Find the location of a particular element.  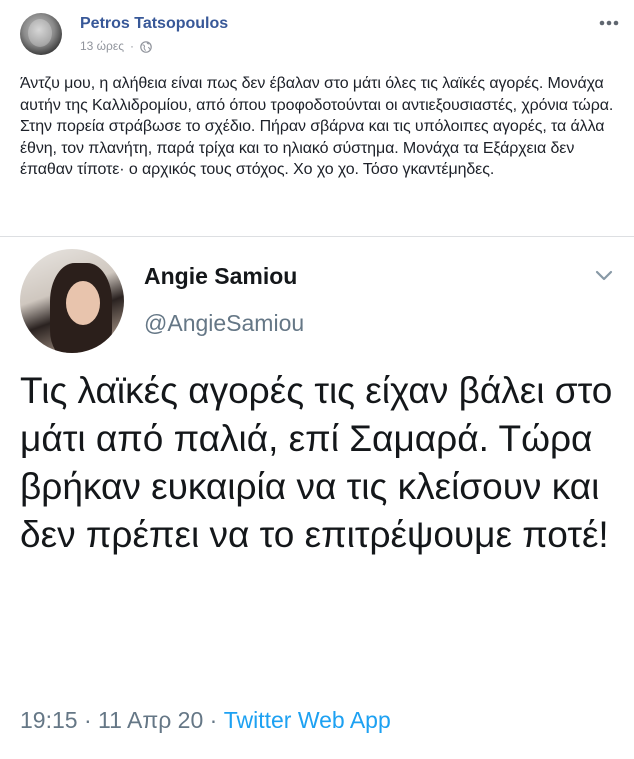

more-horizontal-icon is located at coordinates (609, 23).